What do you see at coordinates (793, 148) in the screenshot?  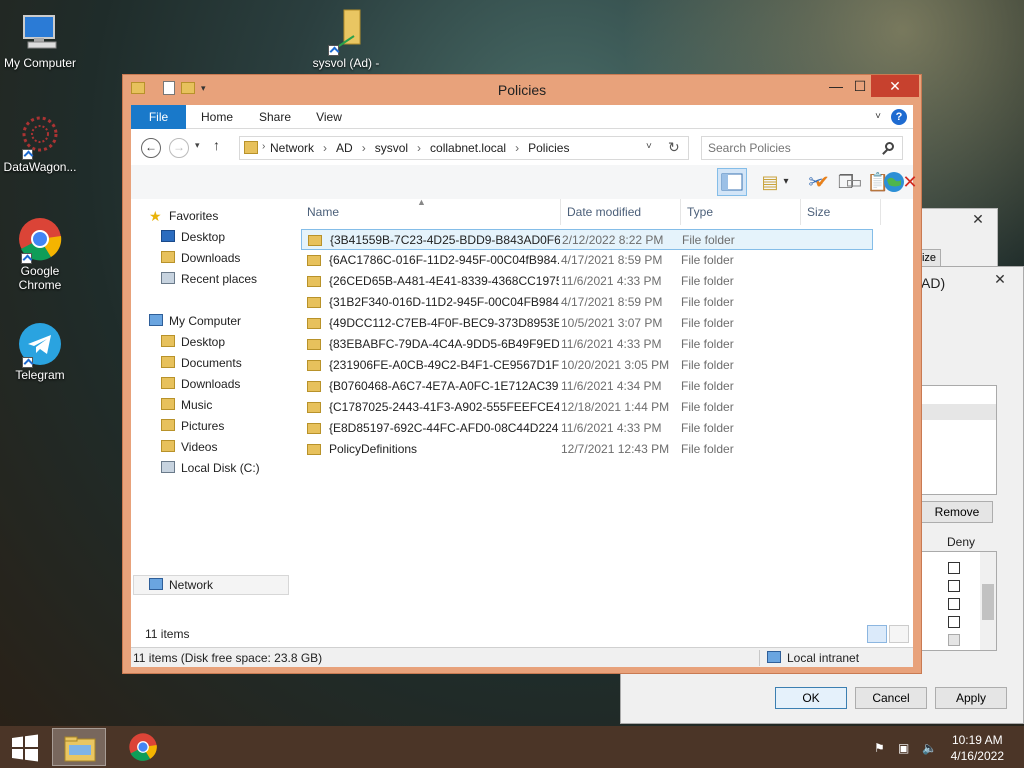 I see `search-input` at bounding box center [793, 148].